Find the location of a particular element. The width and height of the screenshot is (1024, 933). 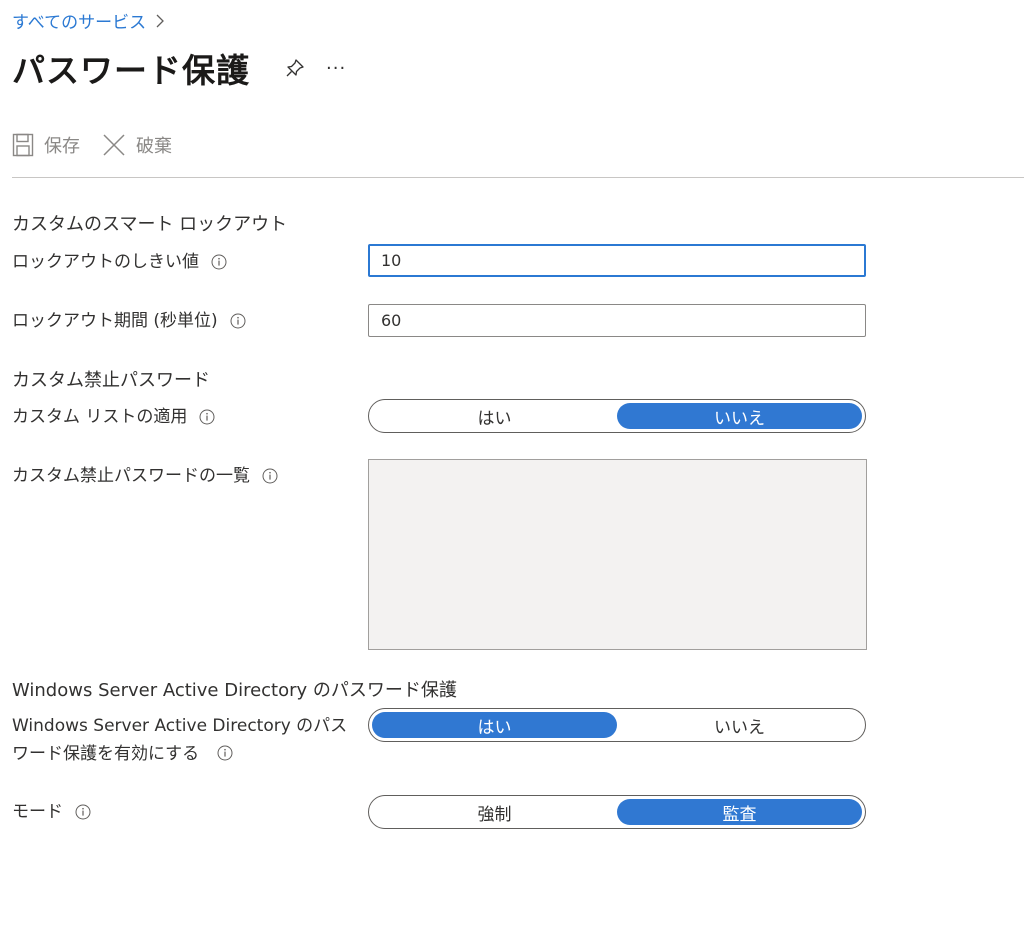

lockout-duration-label-row: ロックアウト期間 (秒単位) is located at coordinates (129, 321).